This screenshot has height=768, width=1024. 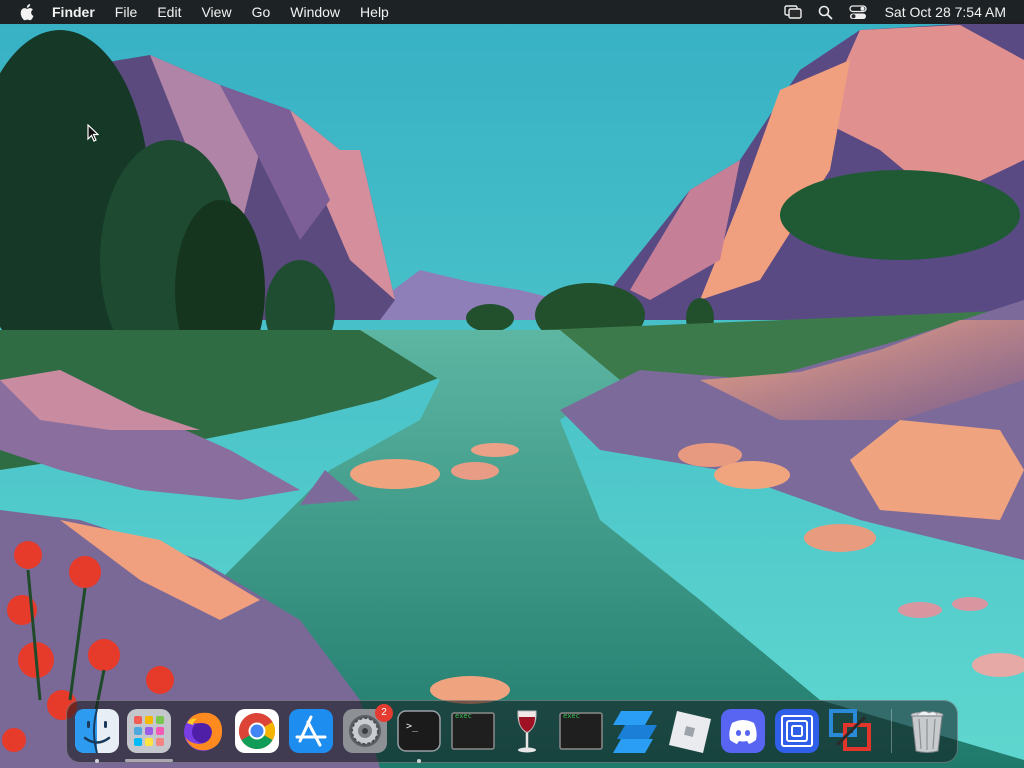 I want to click on dock: 2 >_ exec exec, so click(x=512, y=731).